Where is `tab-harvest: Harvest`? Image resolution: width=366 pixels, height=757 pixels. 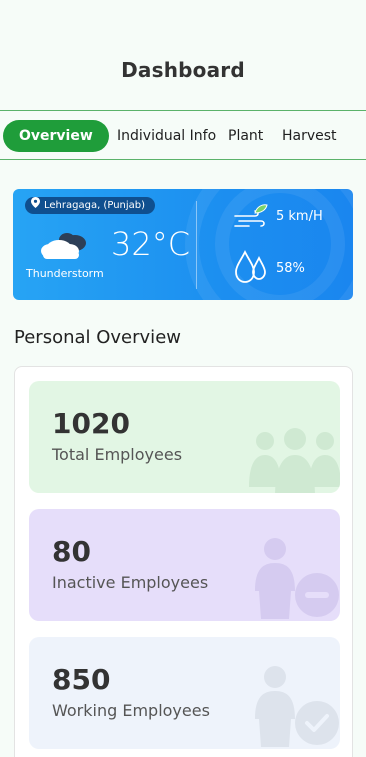
tab-harvest: Harvest is located at coordinates (309, 136).